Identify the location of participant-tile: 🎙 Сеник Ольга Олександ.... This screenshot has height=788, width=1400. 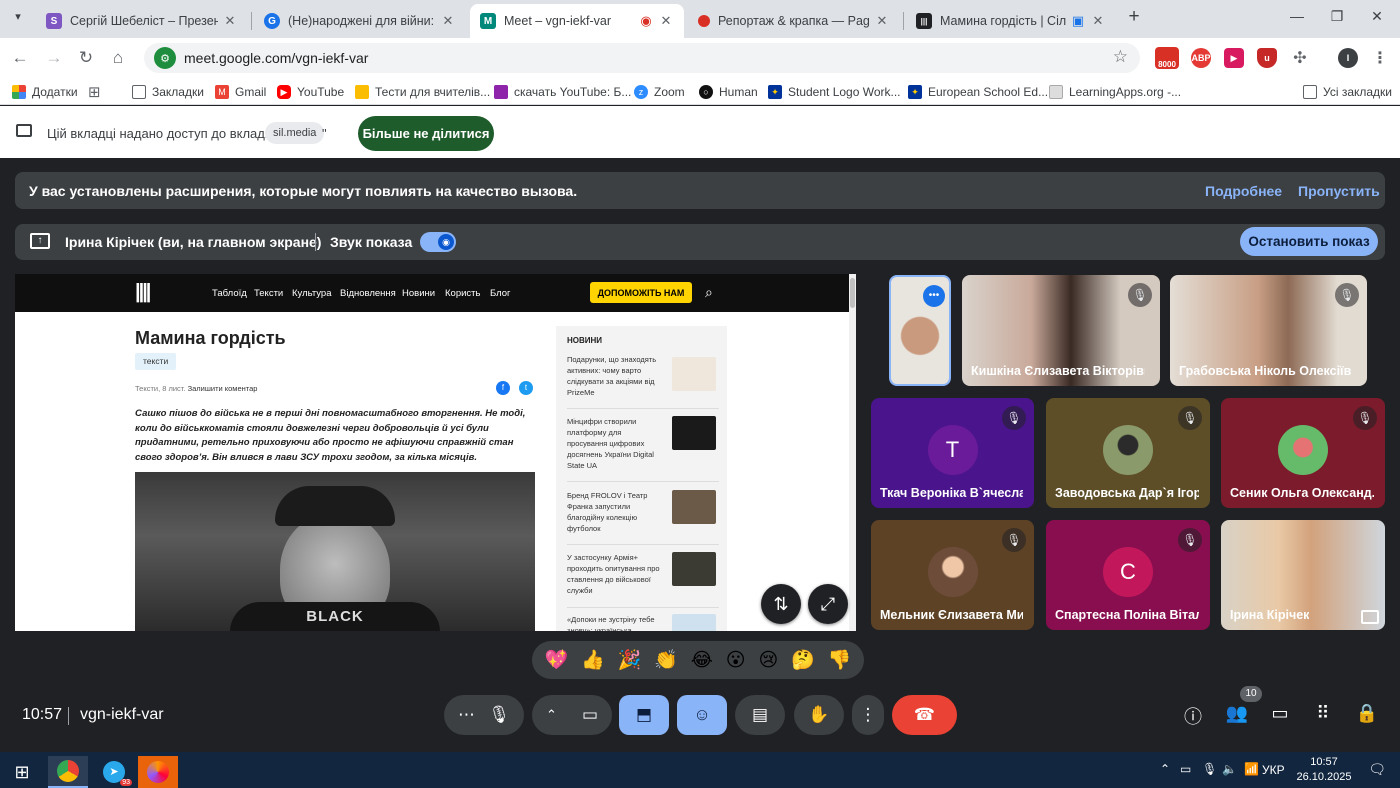
(1303, 453).